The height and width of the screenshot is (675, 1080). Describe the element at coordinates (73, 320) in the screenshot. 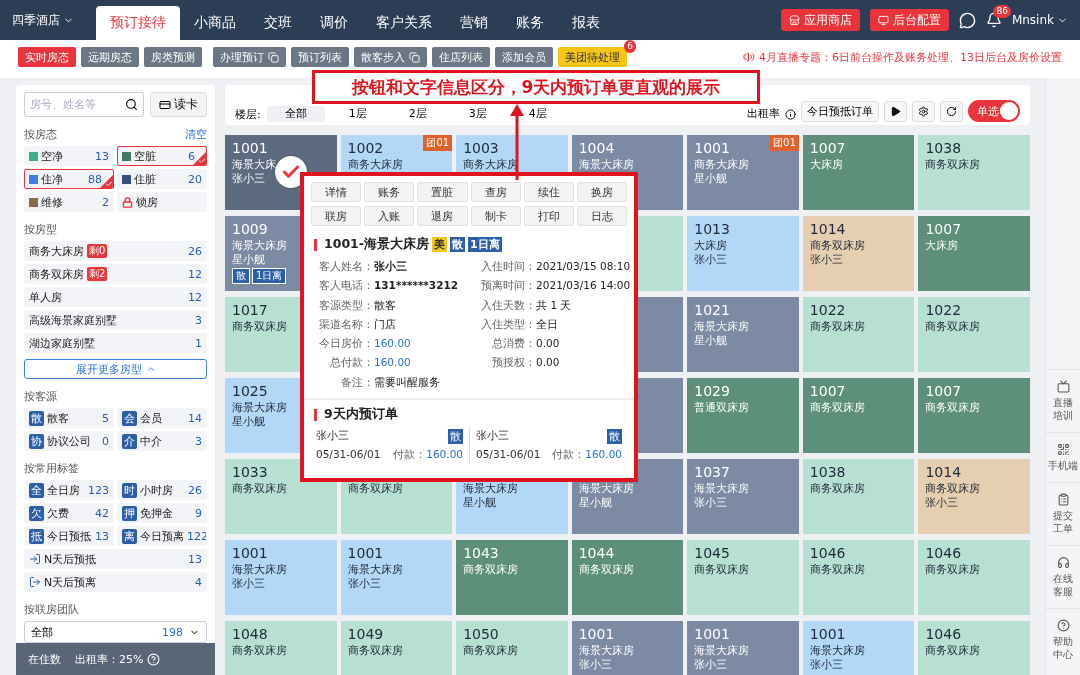

I see `room-type-label: 高级海景家庭别墅` at that location.